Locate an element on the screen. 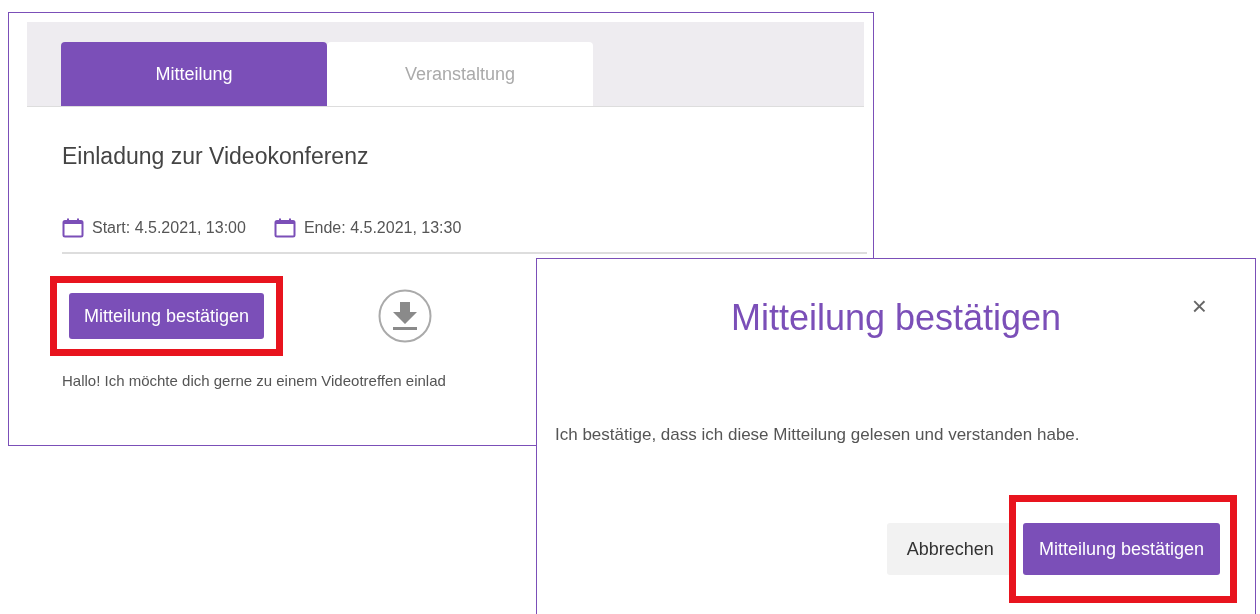 The width and height of the screenshot is (1260, 614). tab: Mitteilung is located at coordinates (194, 74).